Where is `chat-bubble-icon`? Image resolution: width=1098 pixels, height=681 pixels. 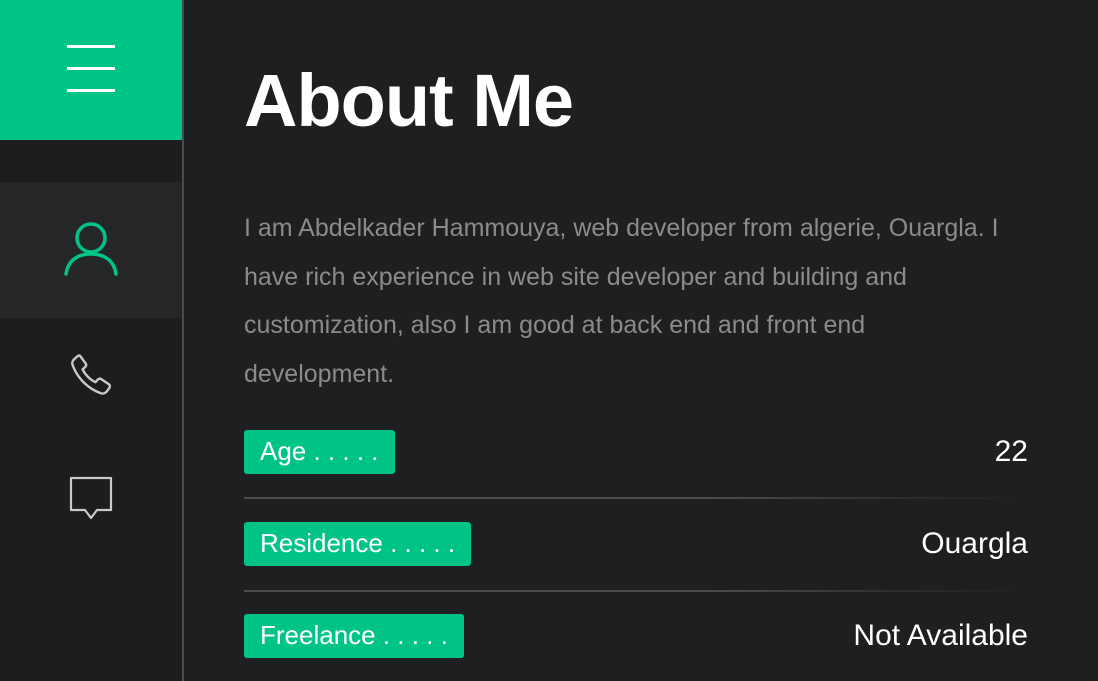 chat-bubble-icon is located at coordinates (91, 500).